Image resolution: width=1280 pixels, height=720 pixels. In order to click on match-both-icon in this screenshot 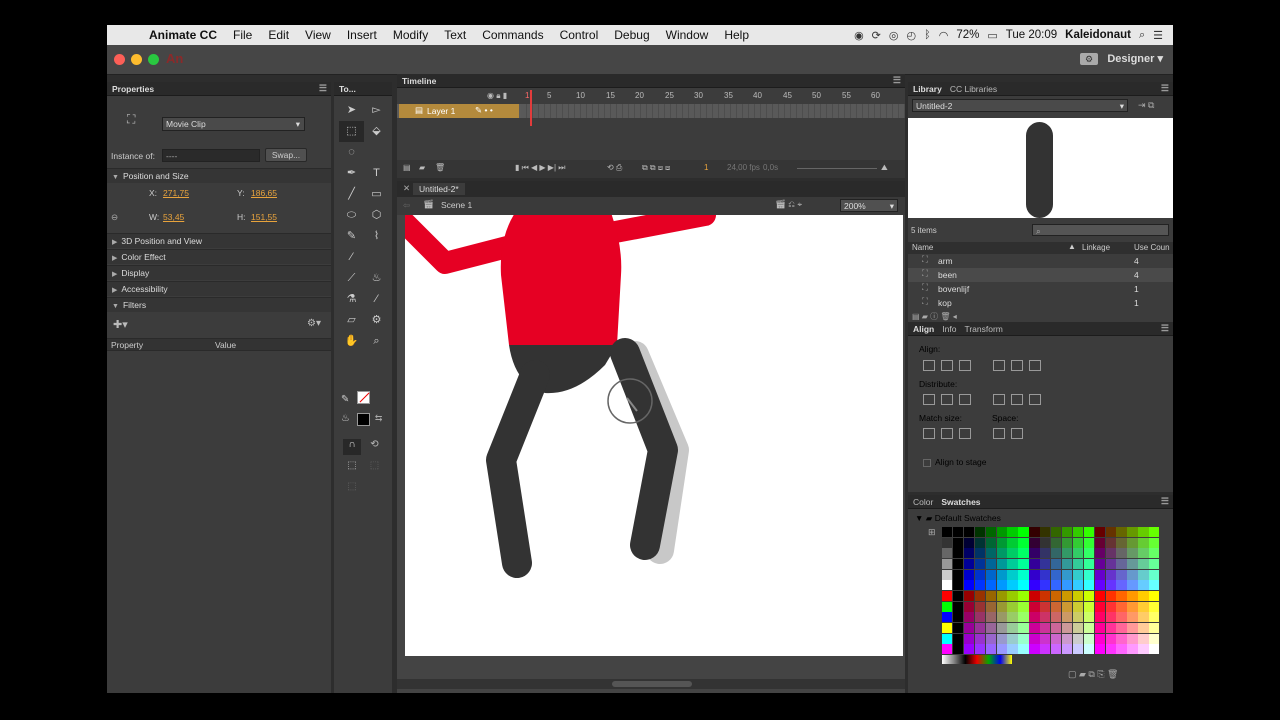, I will do `click(965, 433)`.